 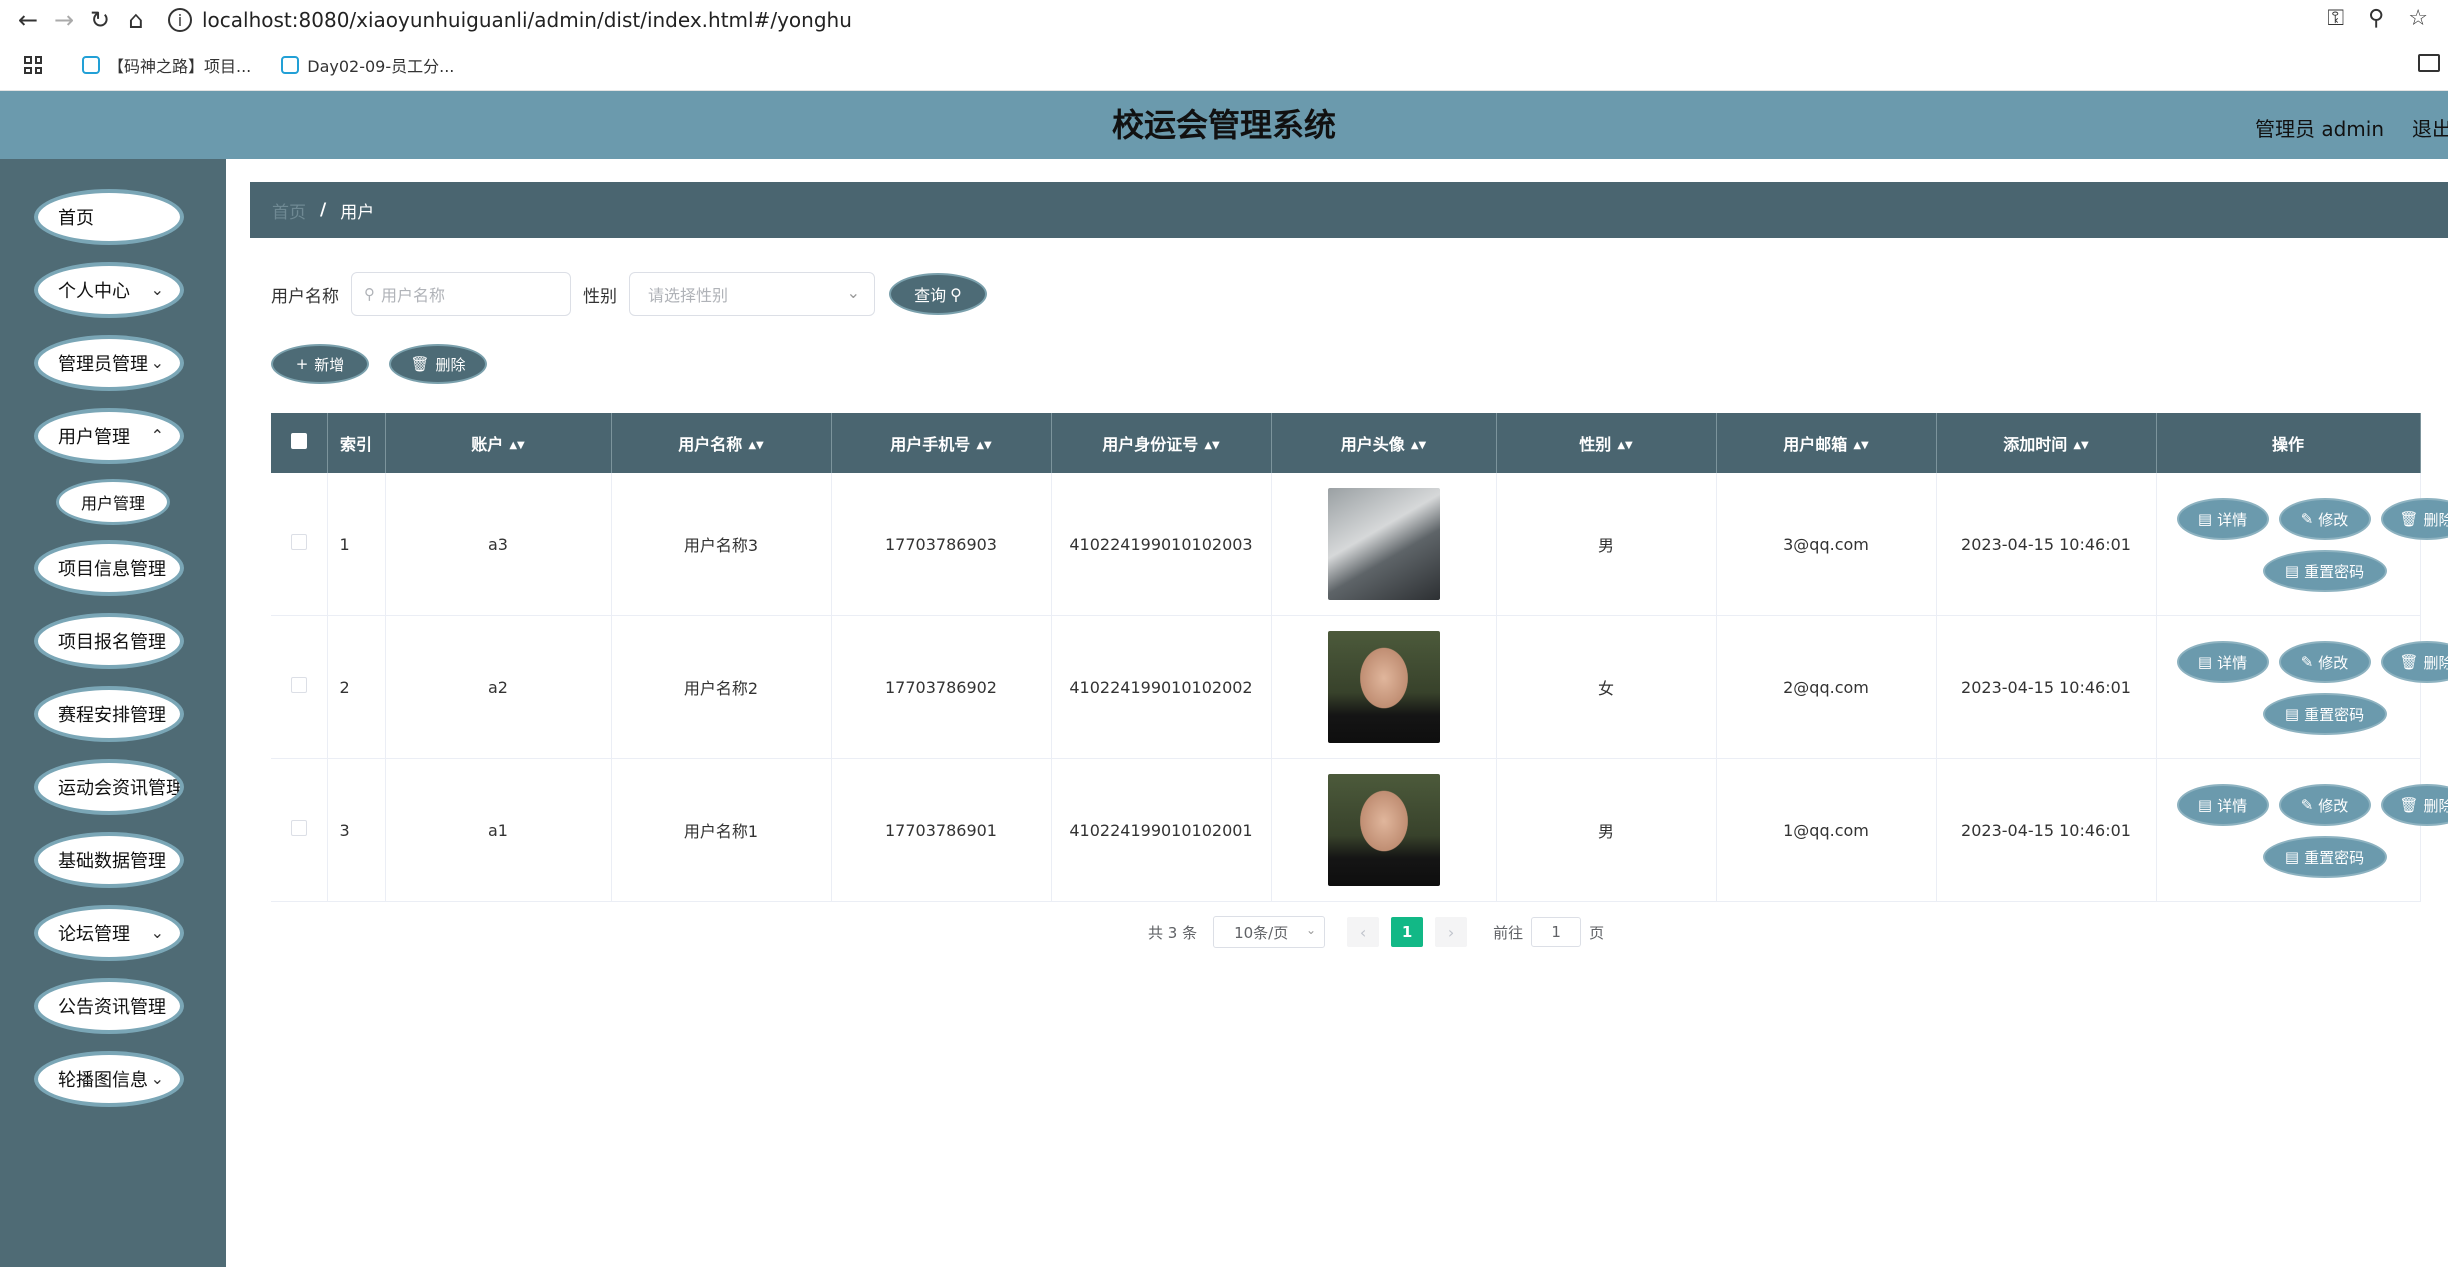 What do you see at coordinates (941, 443) in the screenshot?
I see `column-header: 用户手机号 ▲▼` at bounding box center [941, 443].